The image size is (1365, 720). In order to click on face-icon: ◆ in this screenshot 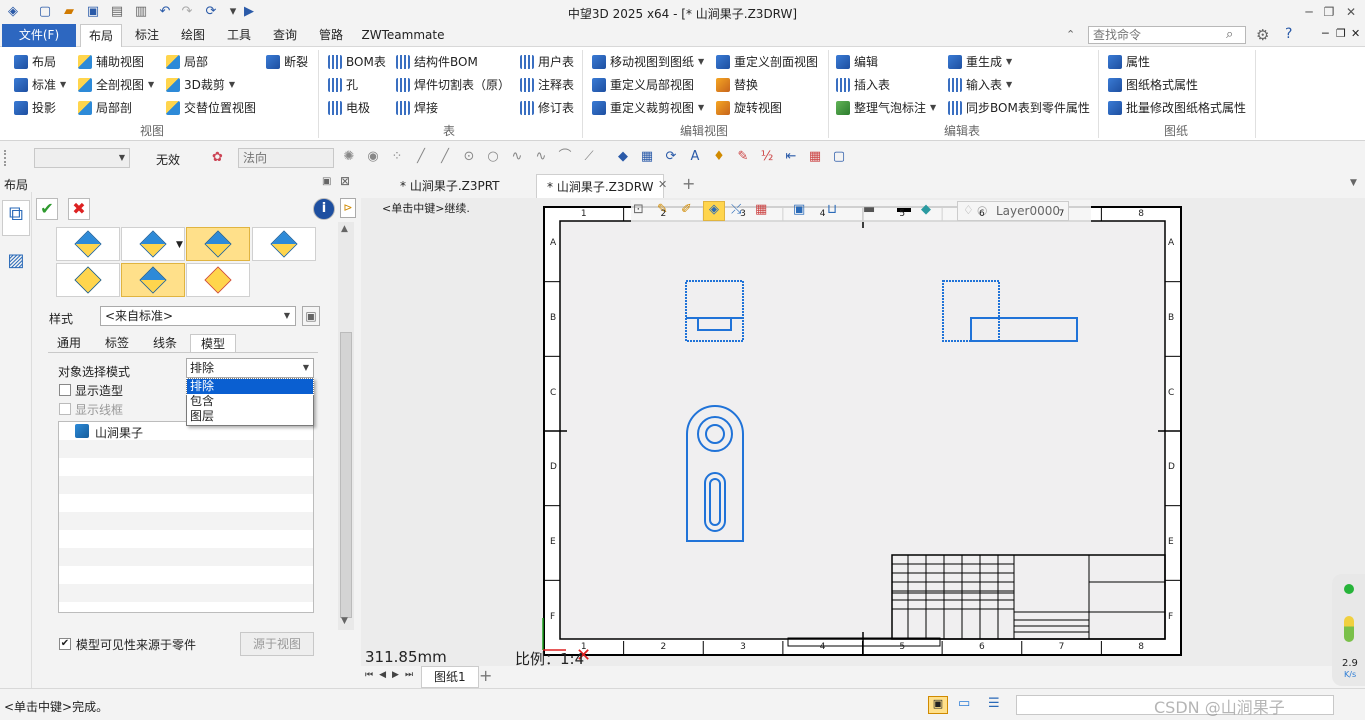, I will do `click(623, 157)`.